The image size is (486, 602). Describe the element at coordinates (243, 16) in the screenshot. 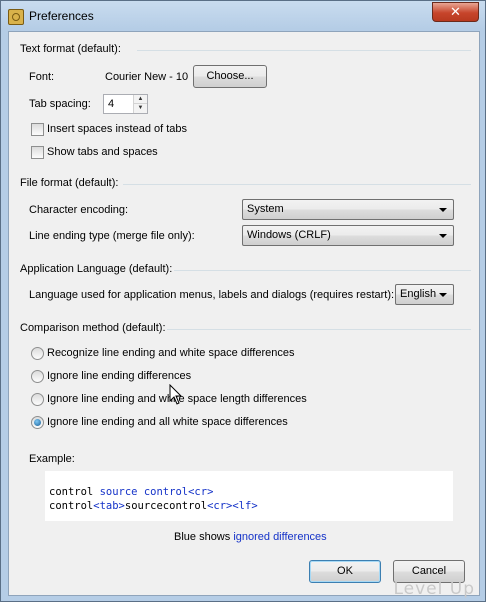

I see `title-bar: Preferences ✕` at that location.